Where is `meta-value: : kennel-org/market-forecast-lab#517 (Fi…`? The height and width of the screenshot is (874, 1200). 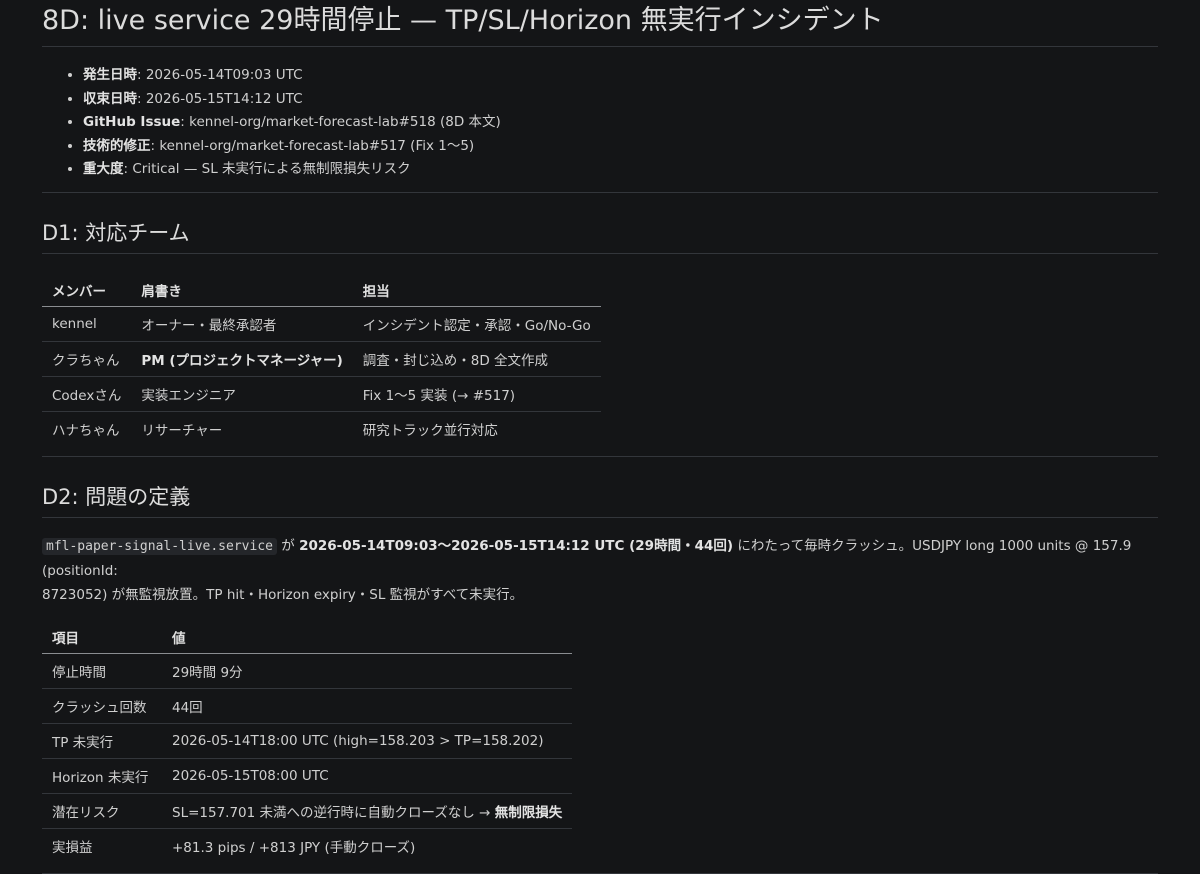
meta-value: : kennel-org/market-forecast-lab#517 (Fi… is located at coordinates (312, 145).